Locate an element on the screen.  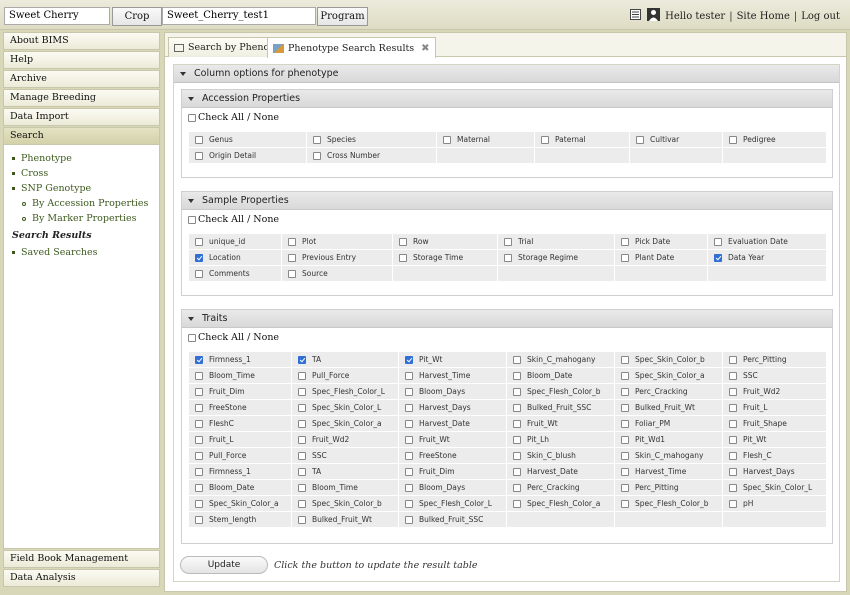
sample-header: Sample Properties is located at coordinates (507, 201).